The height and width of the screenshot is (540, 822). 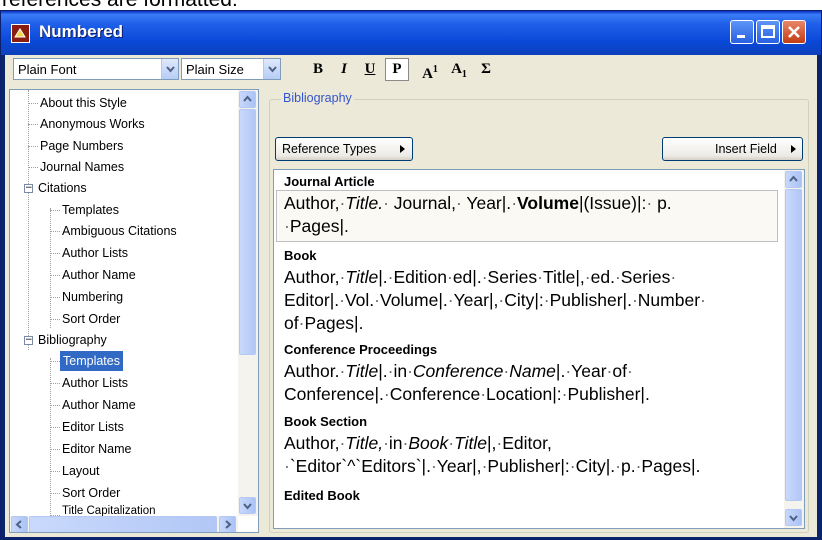 What do you see at coordinates (326, 421) in the screenshot?
I see `ref-type-heading: Book Section` at bounding box center [326, 421].